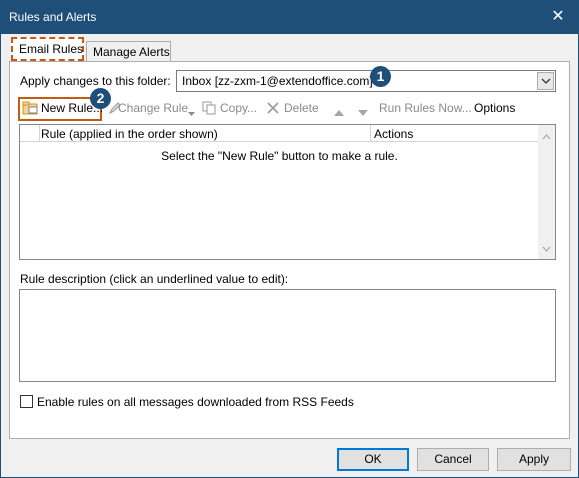  I want to click on column-rule: Rule (applied in the order shown), so click(129, 134).